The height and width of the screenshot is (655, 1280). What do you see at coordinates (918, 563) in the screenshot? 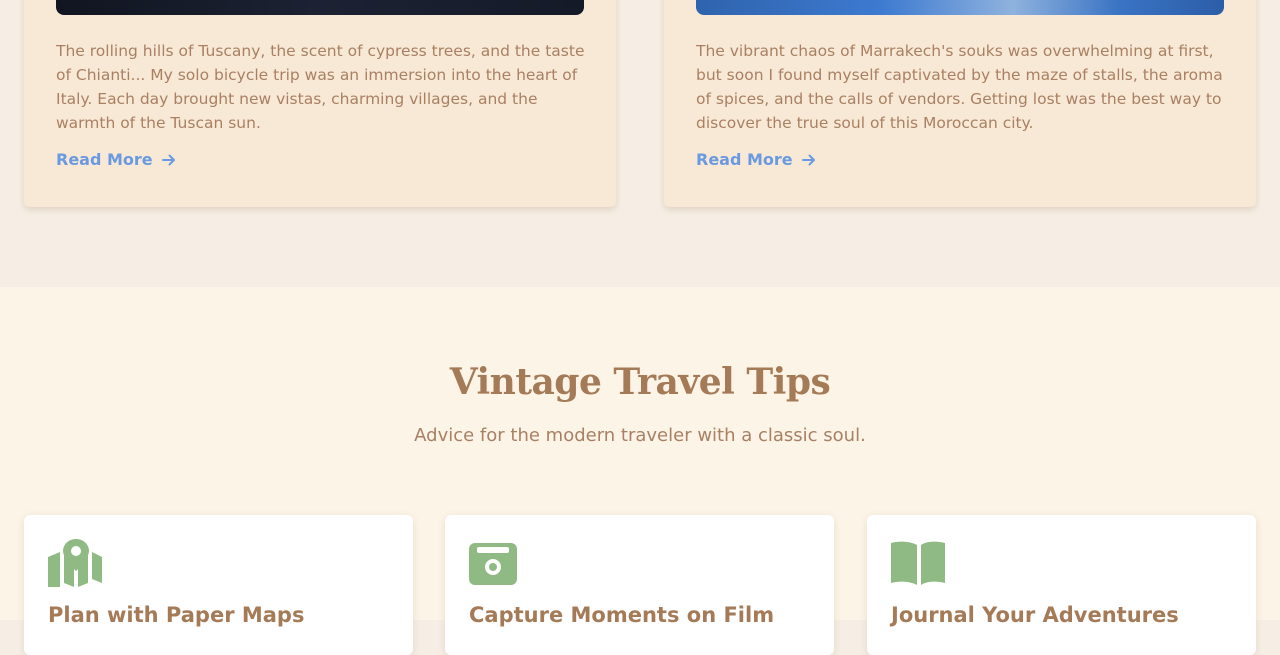
I see `book-icon` at bounding box center [918, 563].